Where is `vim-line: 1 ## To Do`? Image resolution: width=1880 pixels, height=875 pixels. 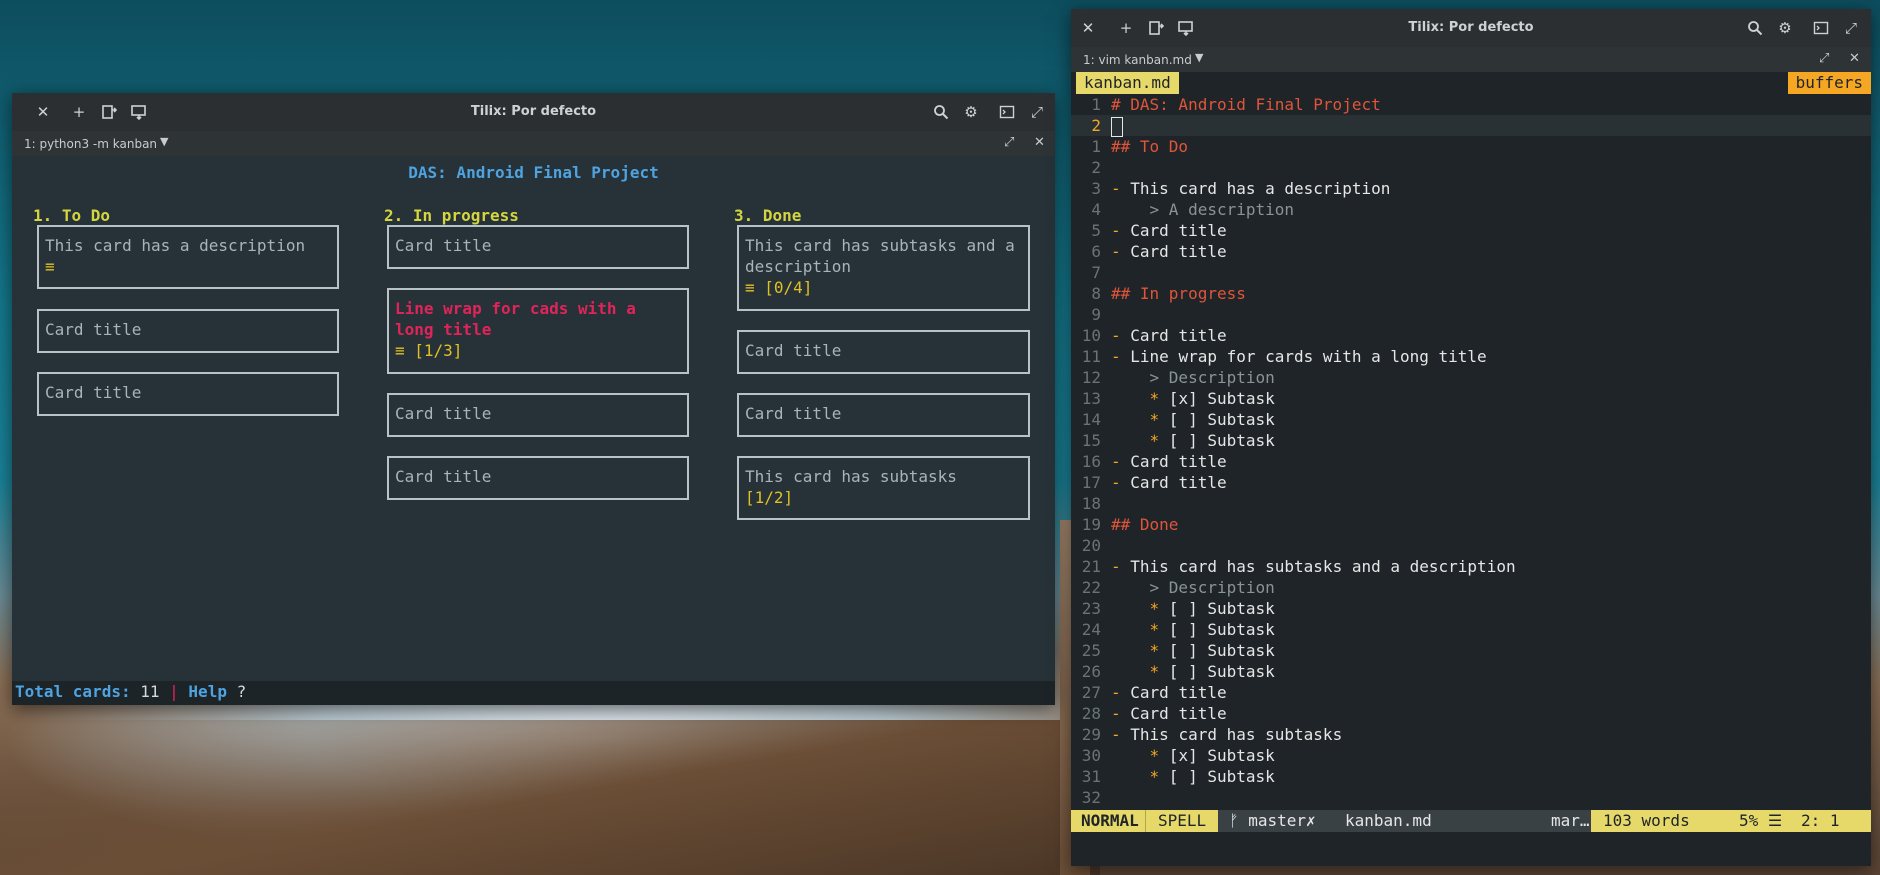
vim-line: 1 ## To Do is located at coordinates (1471, 146).